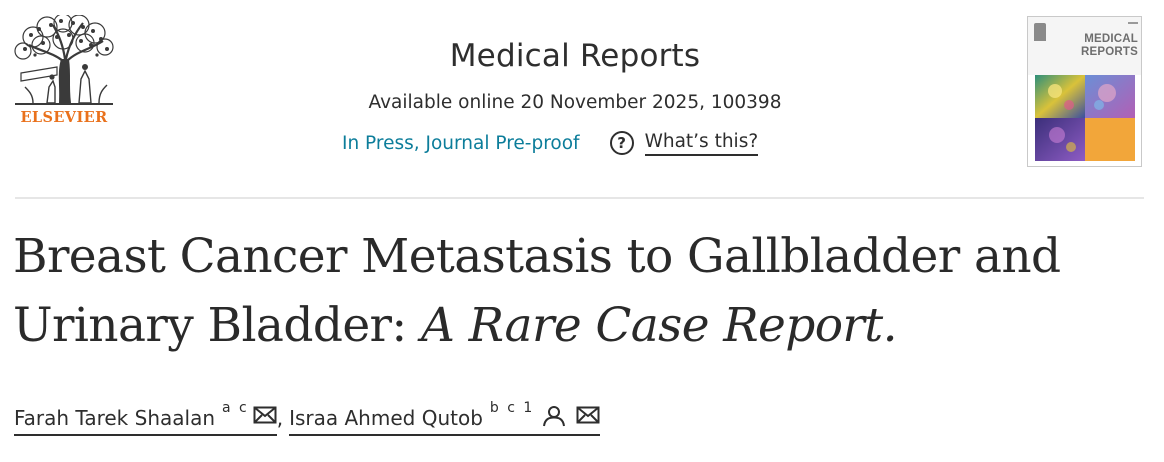 This screenshot has height=462, width=1164. What do you see at coordinates (659, 325) in the screenshot?
I see `article-title-italic: A Rare Case Report.` at bounding box center [659, 325].